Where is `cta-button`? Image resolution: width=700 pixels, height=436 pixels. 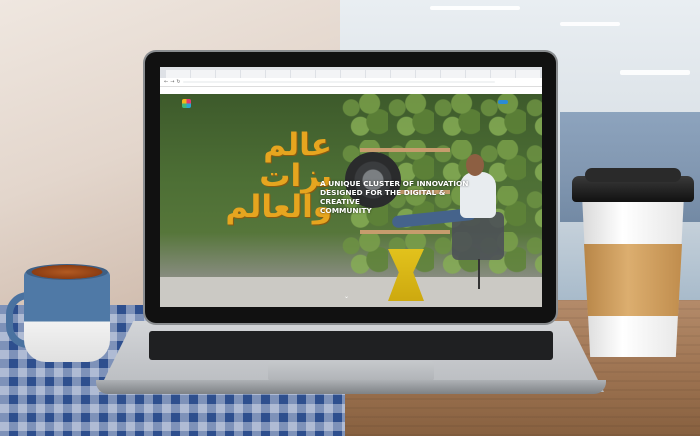 cta-button is located at coordinates (503, 102).